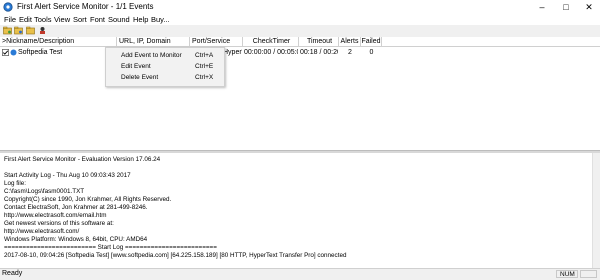 Image resolution: width=600 pixels, height=280 pixels. Describe the element at coordinates (59, 223) in the screenshot. I see `log-line: Get newest versions of this software at:` at that location.